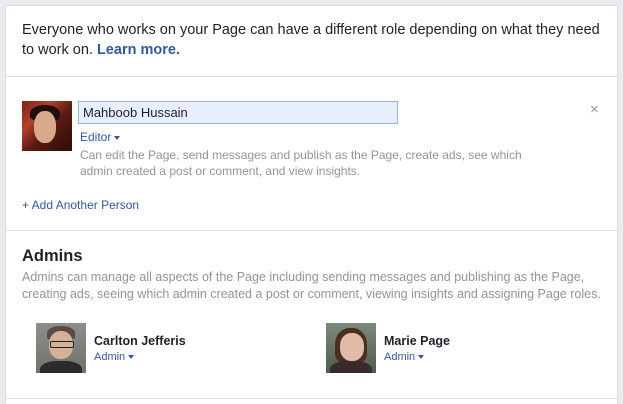 The image size is (623, 404). Describe the element at coordinates (96, 137) in the screenshot. I see `role-dropdown-label: Editor` at that location.